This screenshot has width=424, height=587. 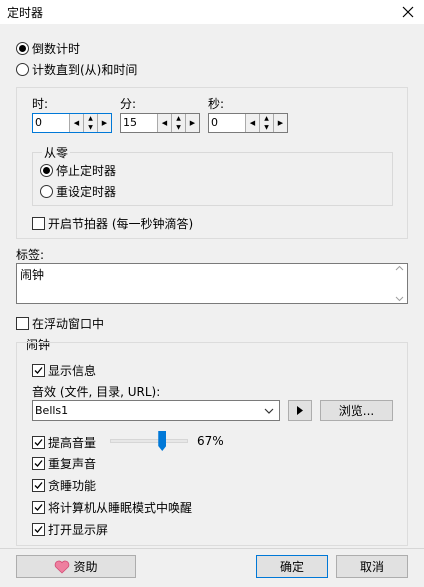 What do you see at coordinates (96, 392) in the screenshot?
I see `sound-label: 音效 (文件, 目录, URL):` at bounding box center [96, 392].